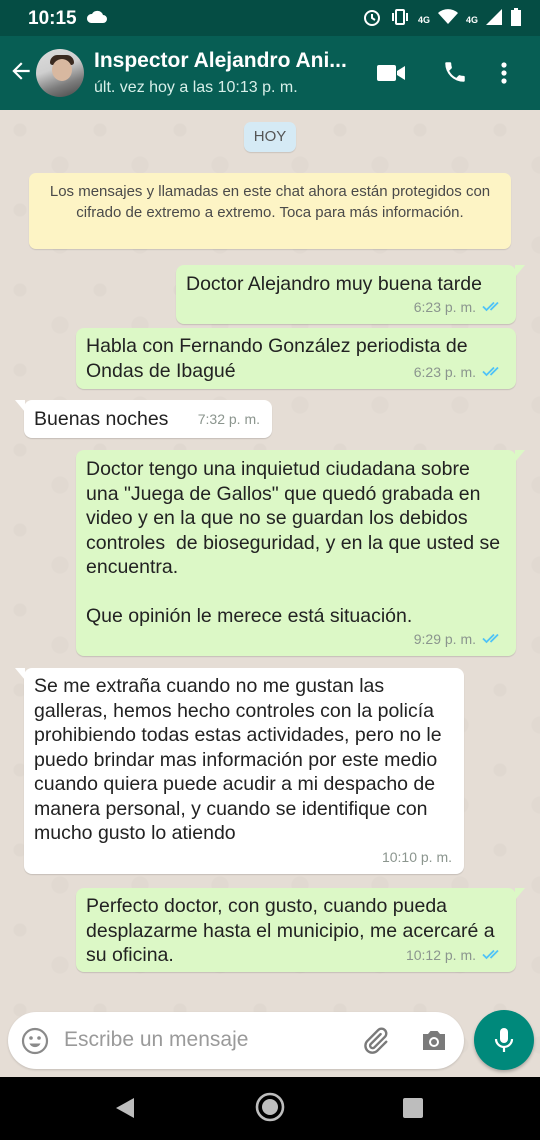 This screenshot has height=1140, width=540. I want to click on message-time: 9:29 p. m., so click(444, 638).